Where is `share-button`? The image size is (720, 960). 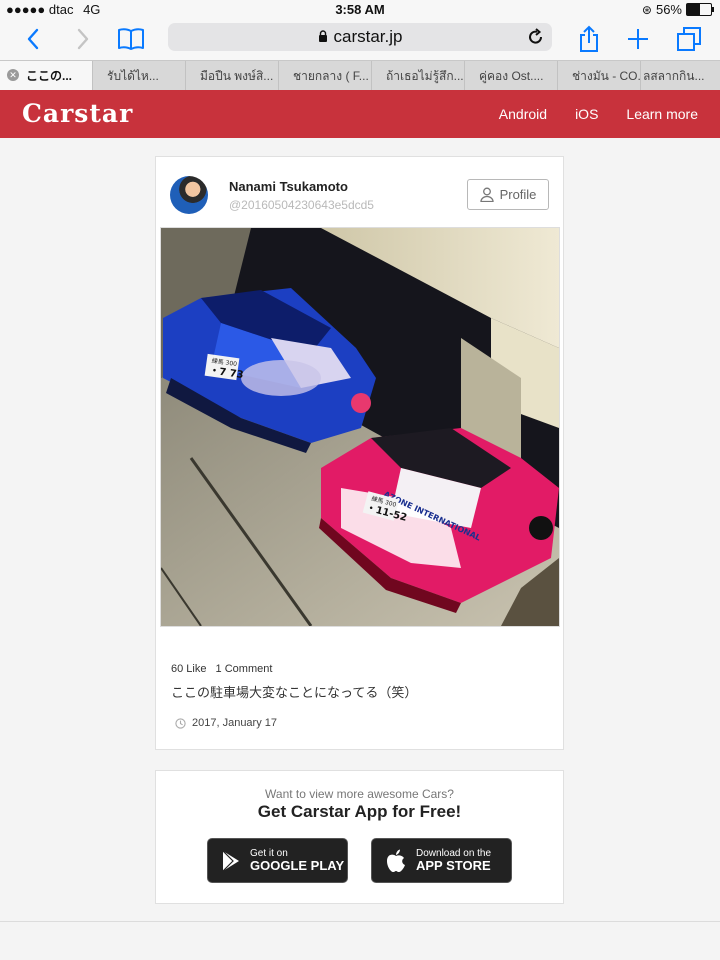
share-button is located at coordinates (589, 39).